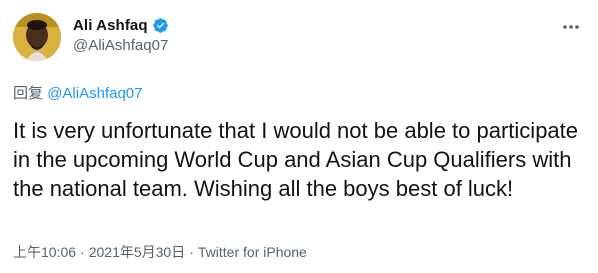  I want to click on reply-prefix: 回复, so click(28, 93).